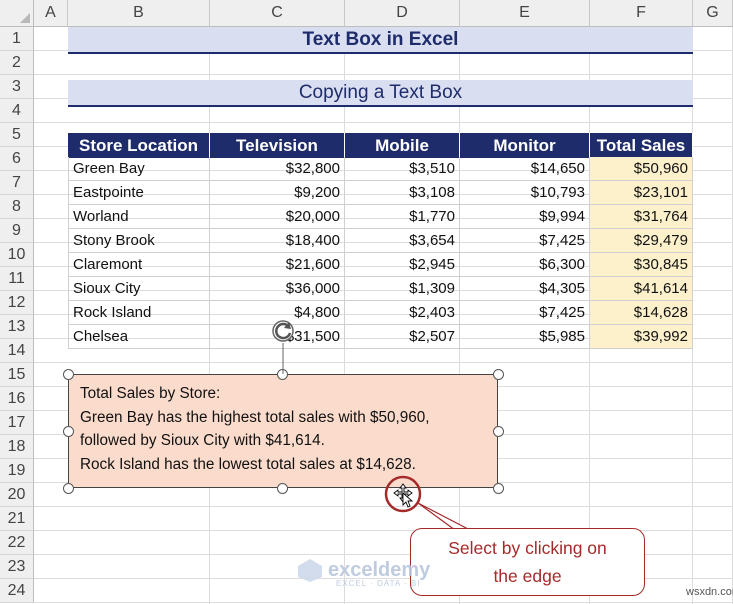 The image size is (733, 604). What do you see at coordinates (525, 217) in the screenshot?
I see `table-cell: $9,994` at bounding box center [525, 217].